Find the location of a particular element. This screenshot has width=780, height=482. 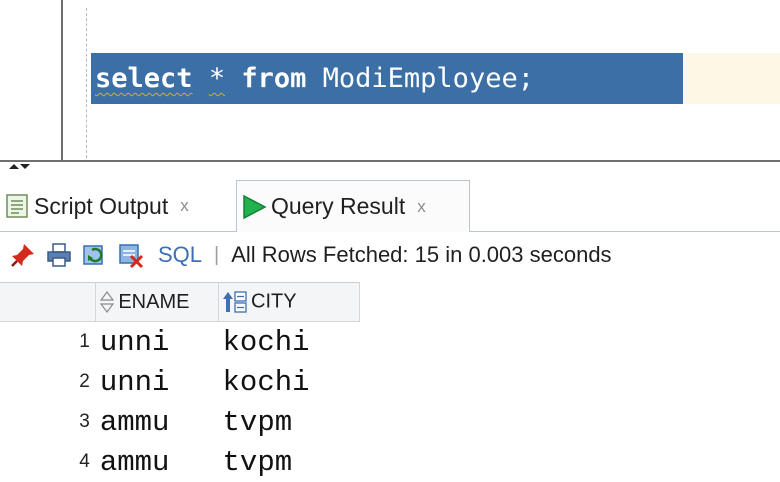

row-number: 1 is located at coordinates (84, 341).